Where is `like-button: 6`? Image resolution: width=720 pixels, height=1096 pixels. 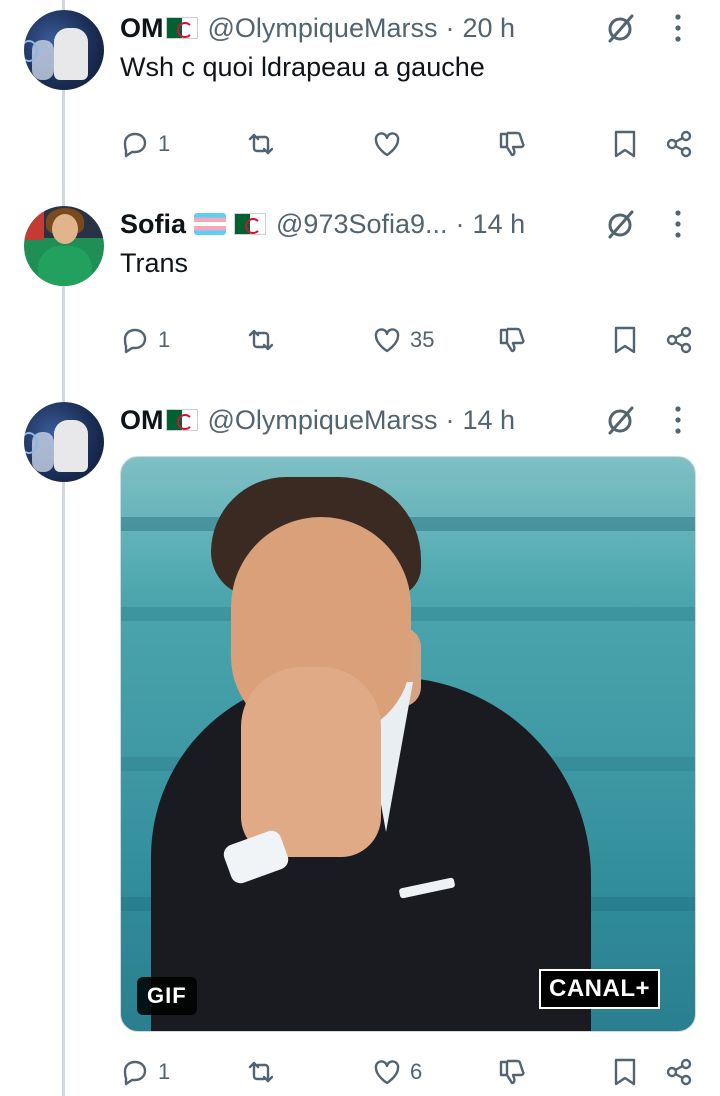 like-button: 6 is located at coordinates (397, 1072).